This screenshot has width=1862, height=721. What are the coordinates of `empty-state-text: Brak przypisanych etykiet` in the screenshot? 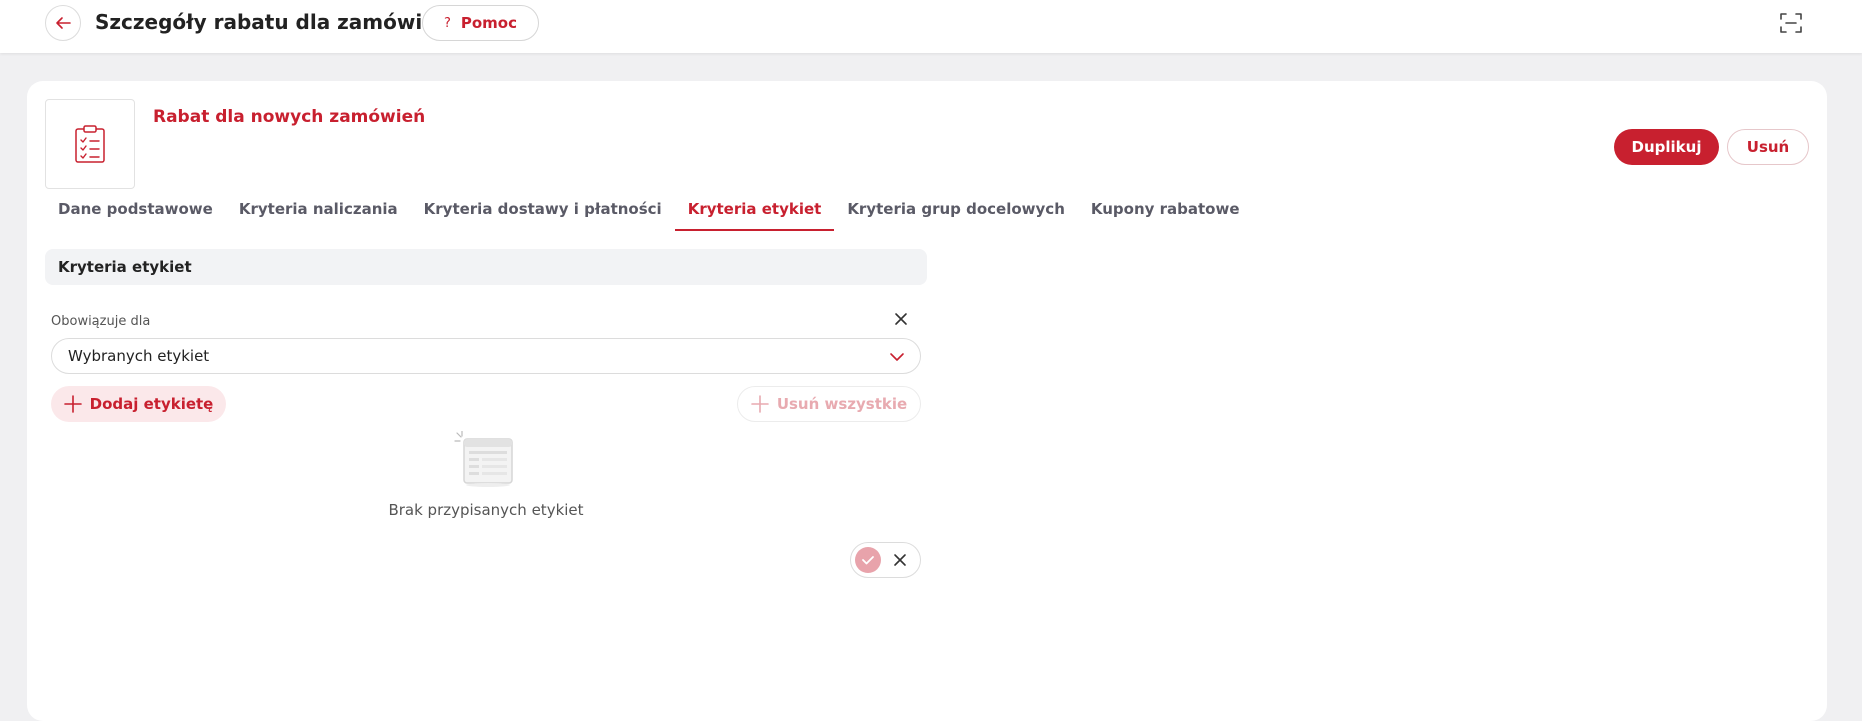 It's located at (486, 510).